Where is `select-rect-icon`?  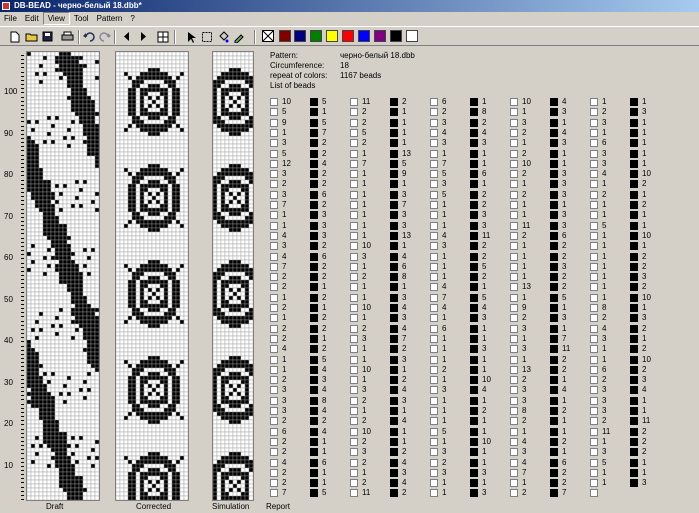 select-rect-icon is located at coordinates (207, 36).